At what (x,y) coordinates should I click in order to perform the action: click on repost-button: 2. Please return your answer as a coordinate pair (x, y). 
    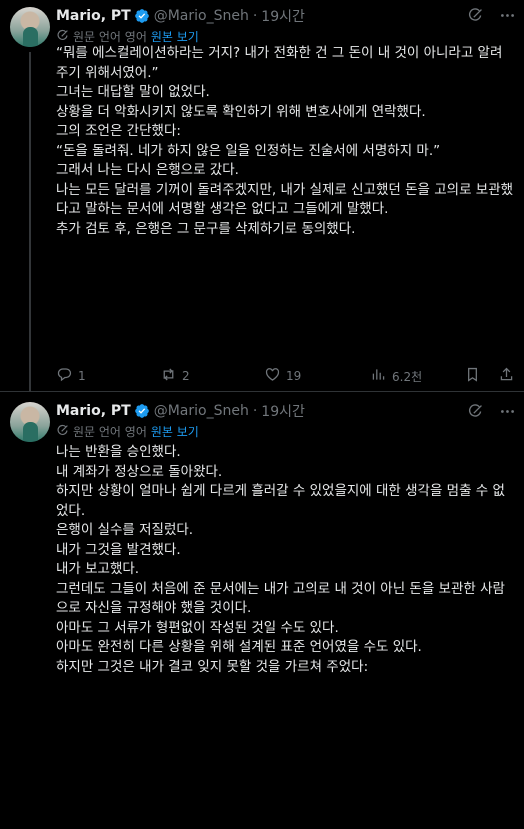
    Looking at the image, I should click on (175, 376).